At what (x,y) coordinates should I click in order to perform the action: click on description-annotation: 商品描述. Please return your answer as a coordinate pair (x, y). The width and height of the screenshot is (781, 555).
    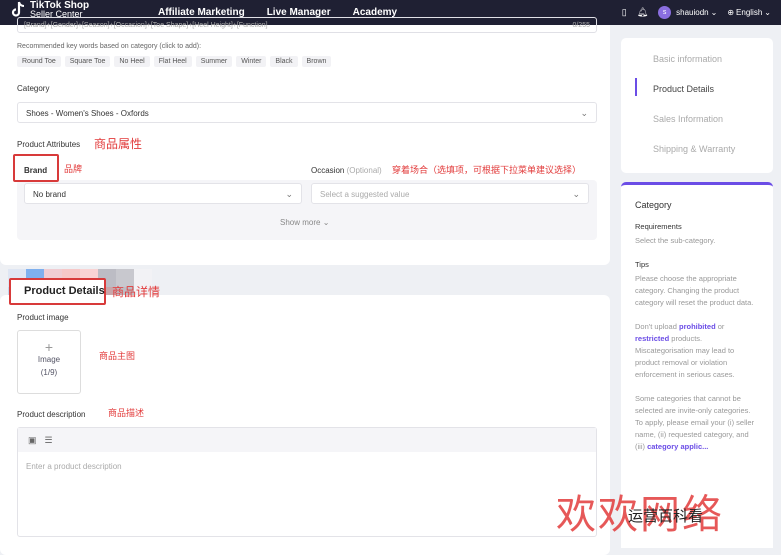
    Looking at the image, I should click on (126, 414).